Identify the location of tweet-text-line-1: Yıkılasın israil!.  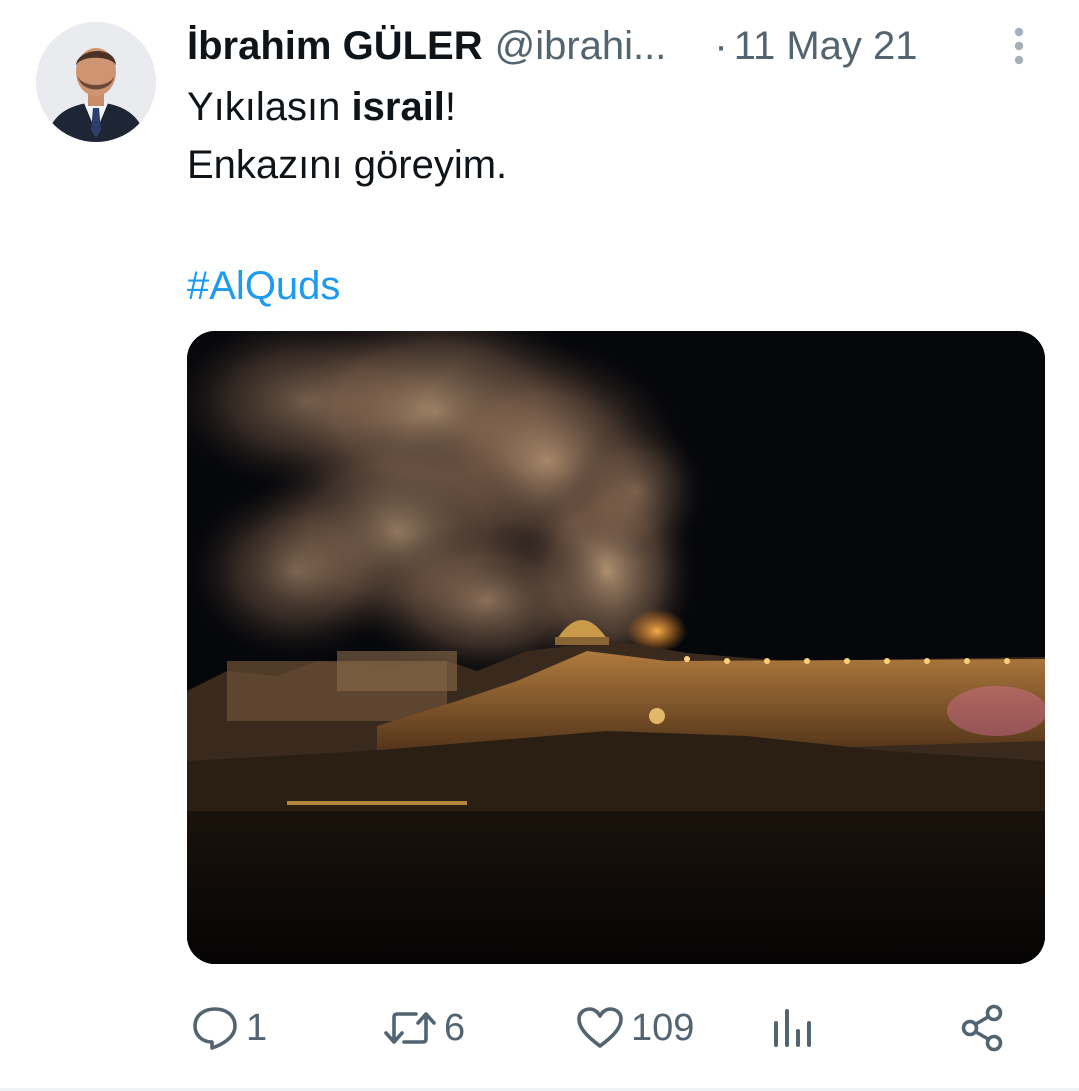
(607, 107).